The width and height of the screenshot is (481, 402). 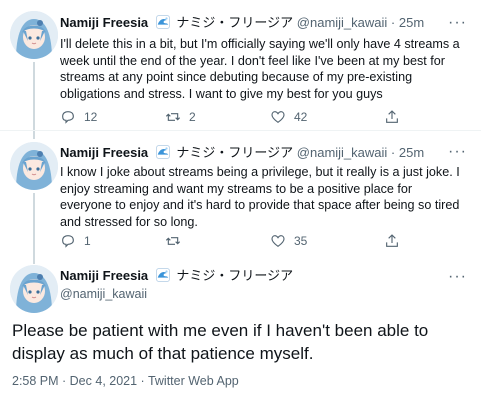 I want to click on tweet-metadata: 2:58 PM · Dec 4, 2021 · Twitter Web App, so click(x=125, y=381).